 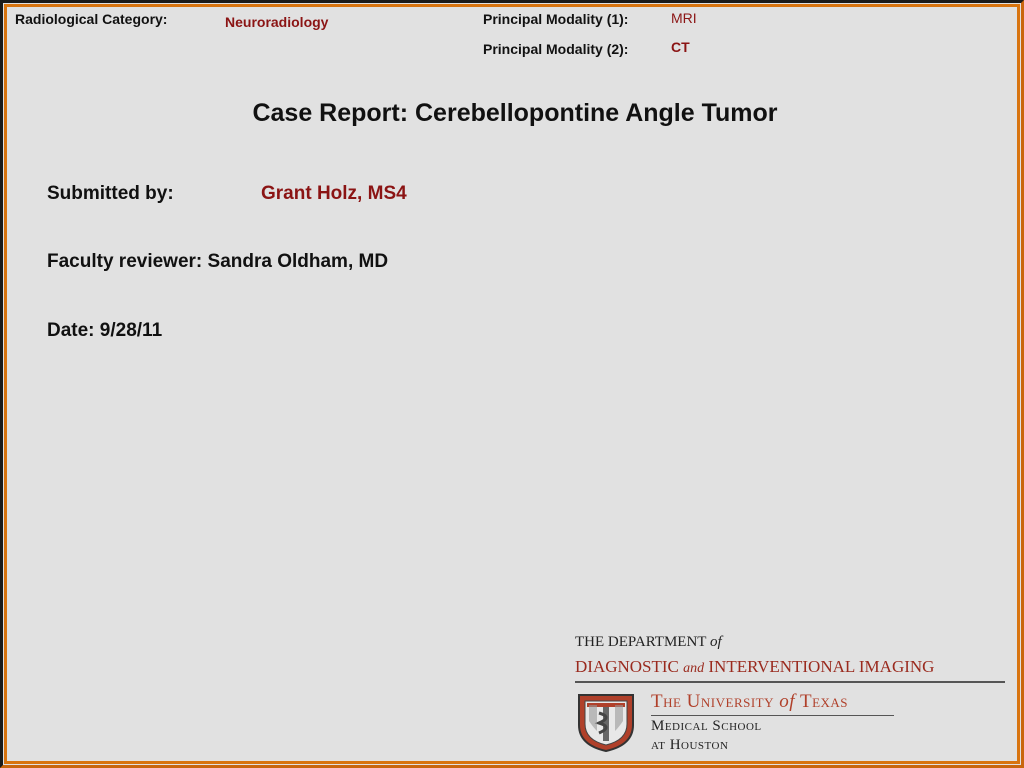 I want to click on category-label: Radiological Category:, so click(x=91, y=19).